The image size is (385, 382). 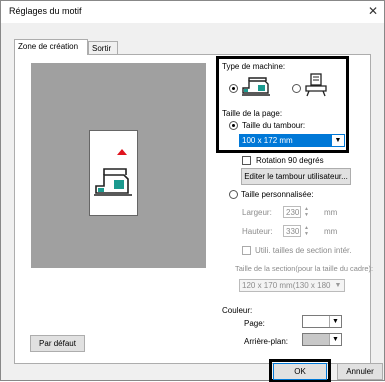 What do you see at coordinates (237, 310) in the screenshot?
I see `color-label: Couleur:` at bounding box center [237, 310].